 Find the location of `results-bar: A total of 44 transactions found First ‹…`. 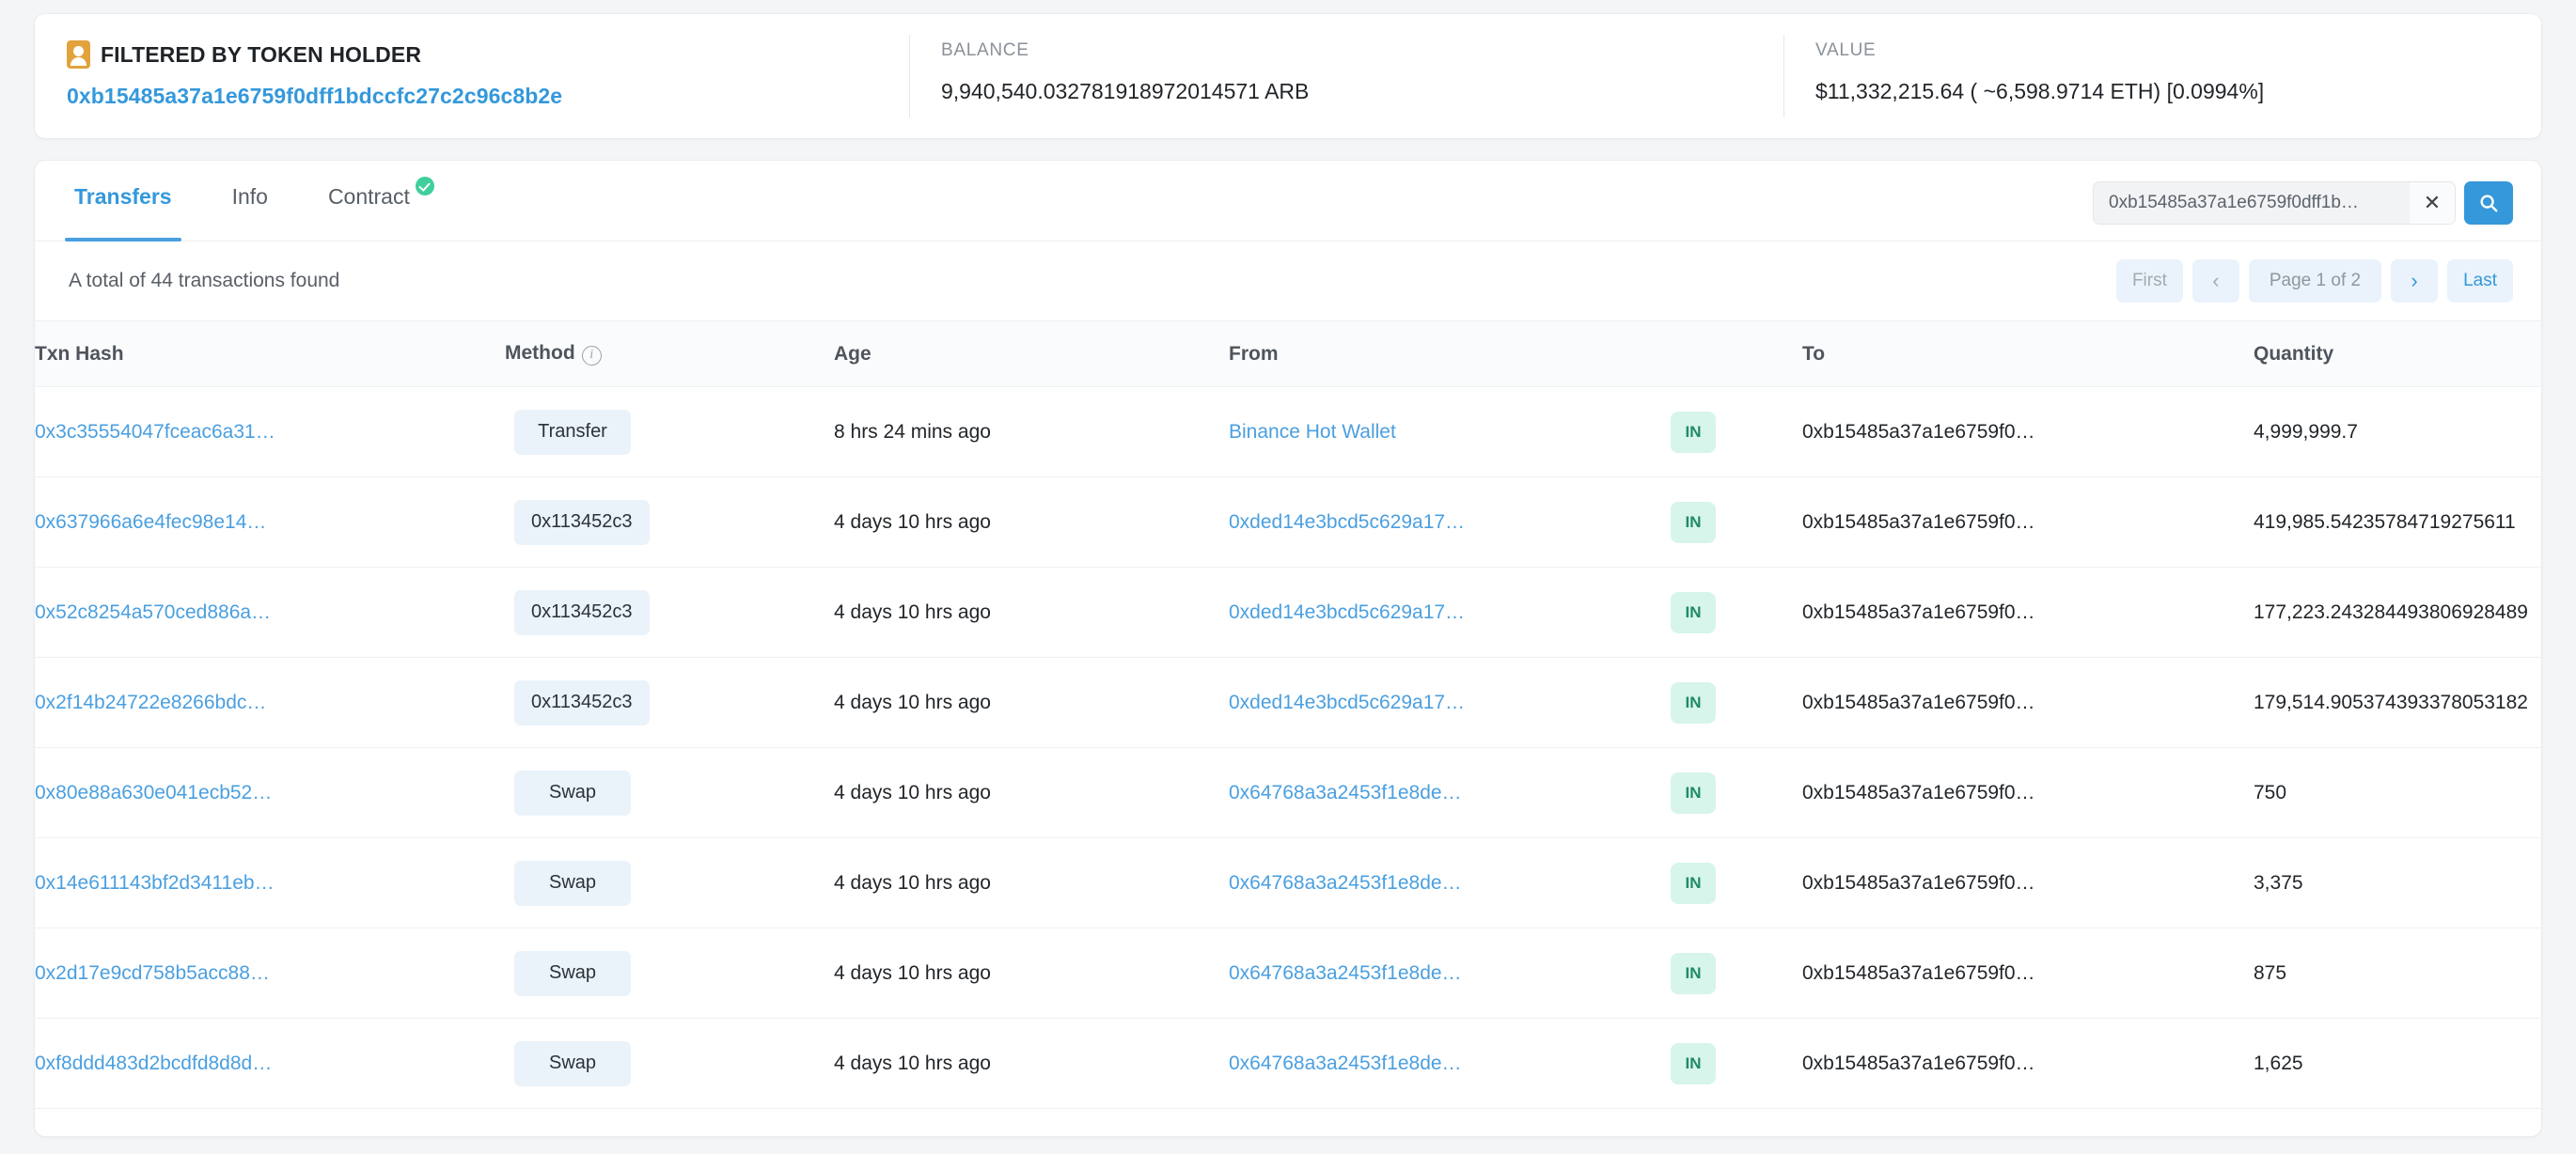

results-bar: A total of 44 transactions found First ‹… is located at coordinates (1288, 281).